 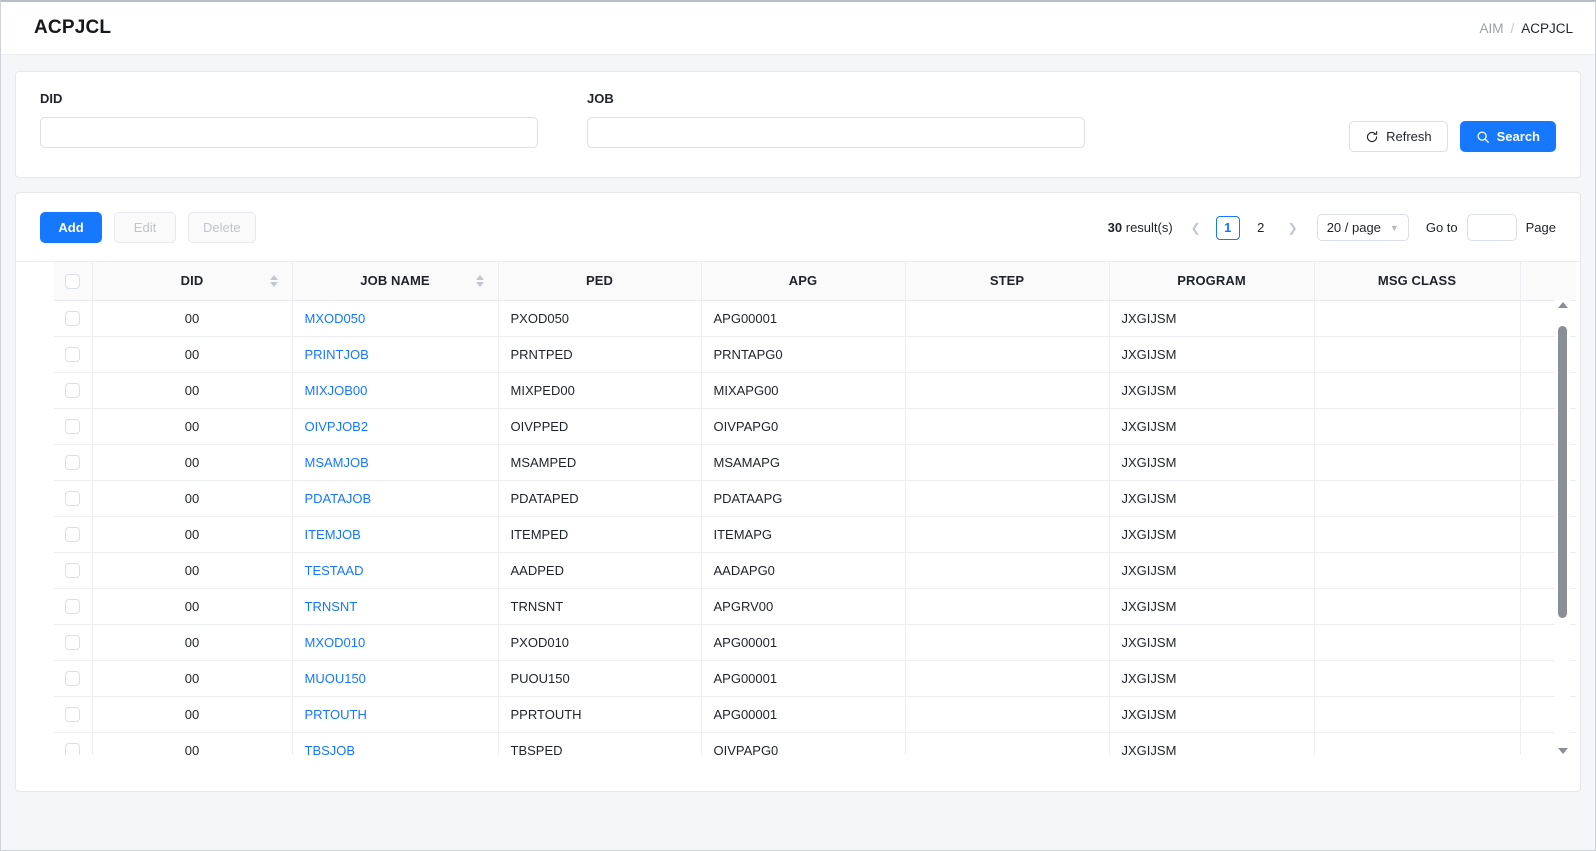 I want to click on column-header-ped: PED, so click(x=600, y=281).